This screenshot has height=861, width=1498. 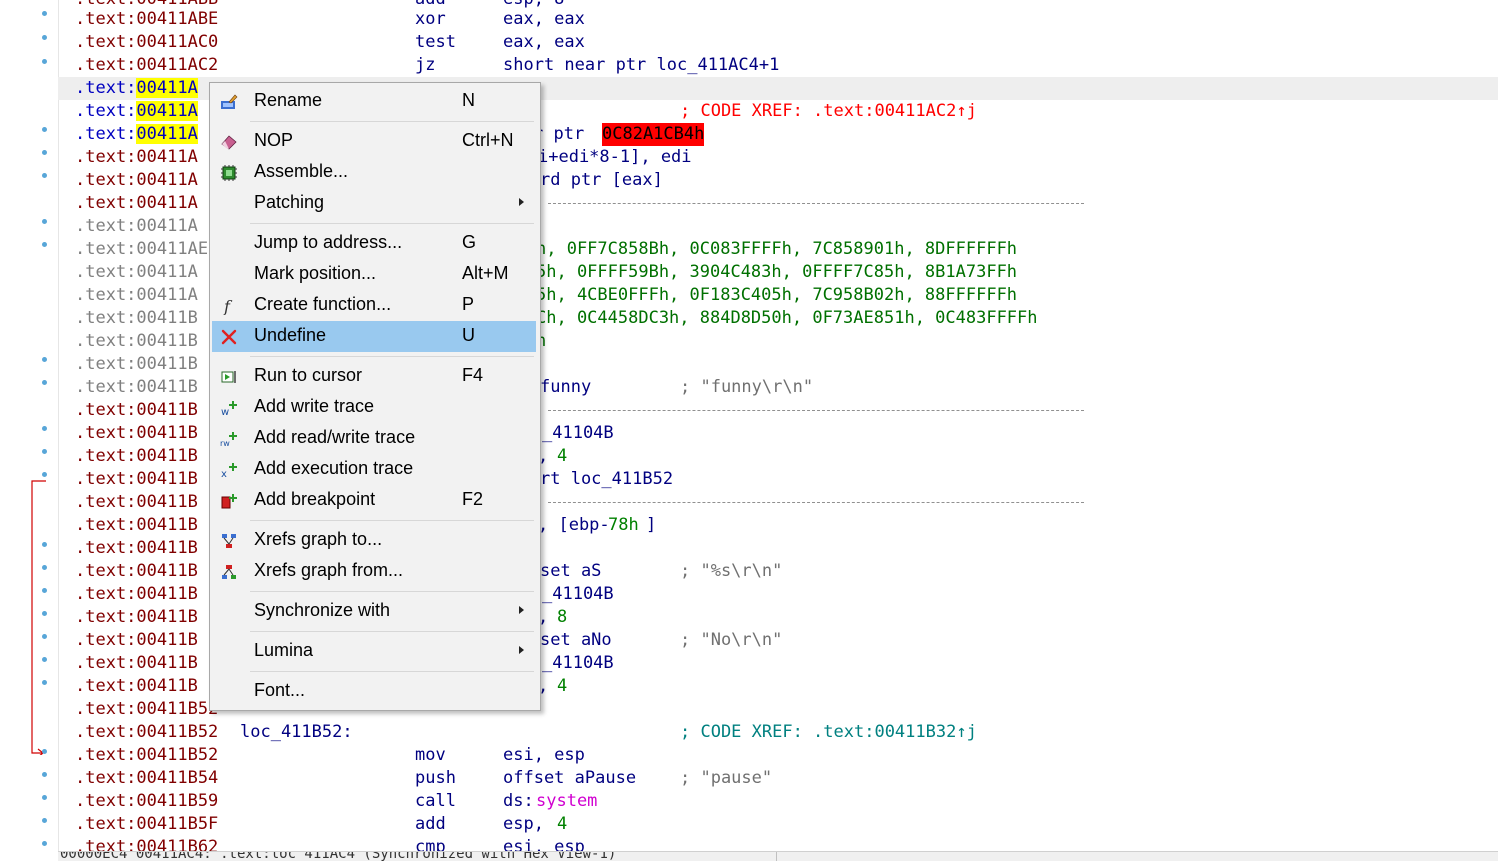 I want to click on row-label: loc_411B52:, so click(x=296, y=732).